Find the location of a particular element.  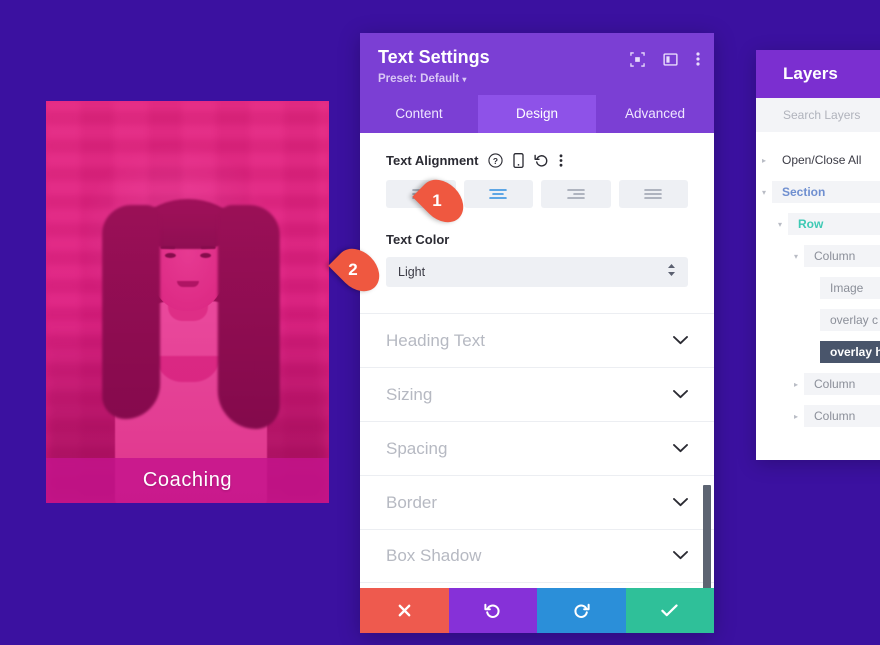

accordion-label: Box Shadow is located at coordinates (434, 555).